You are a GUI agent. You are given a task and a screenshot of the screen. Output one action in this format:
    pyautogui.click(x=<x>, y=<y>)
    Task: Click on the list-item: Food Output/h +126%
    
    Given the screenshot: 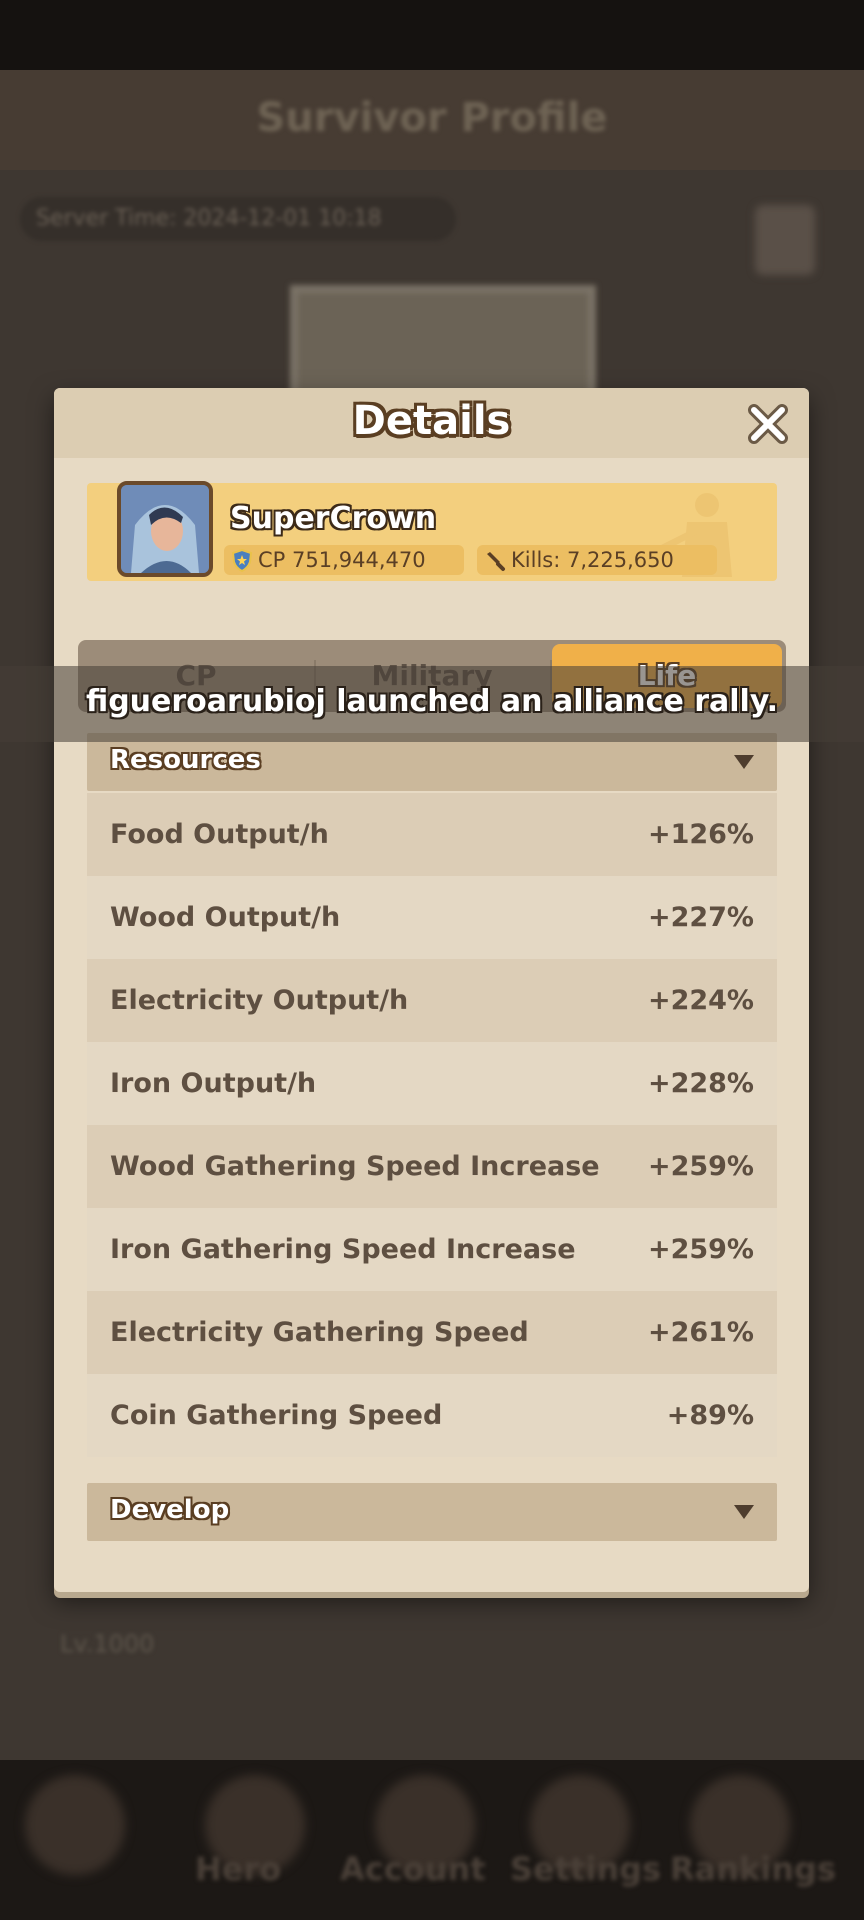 What is the action you would take?
    pyautogui.click(x=432, y=834)
    